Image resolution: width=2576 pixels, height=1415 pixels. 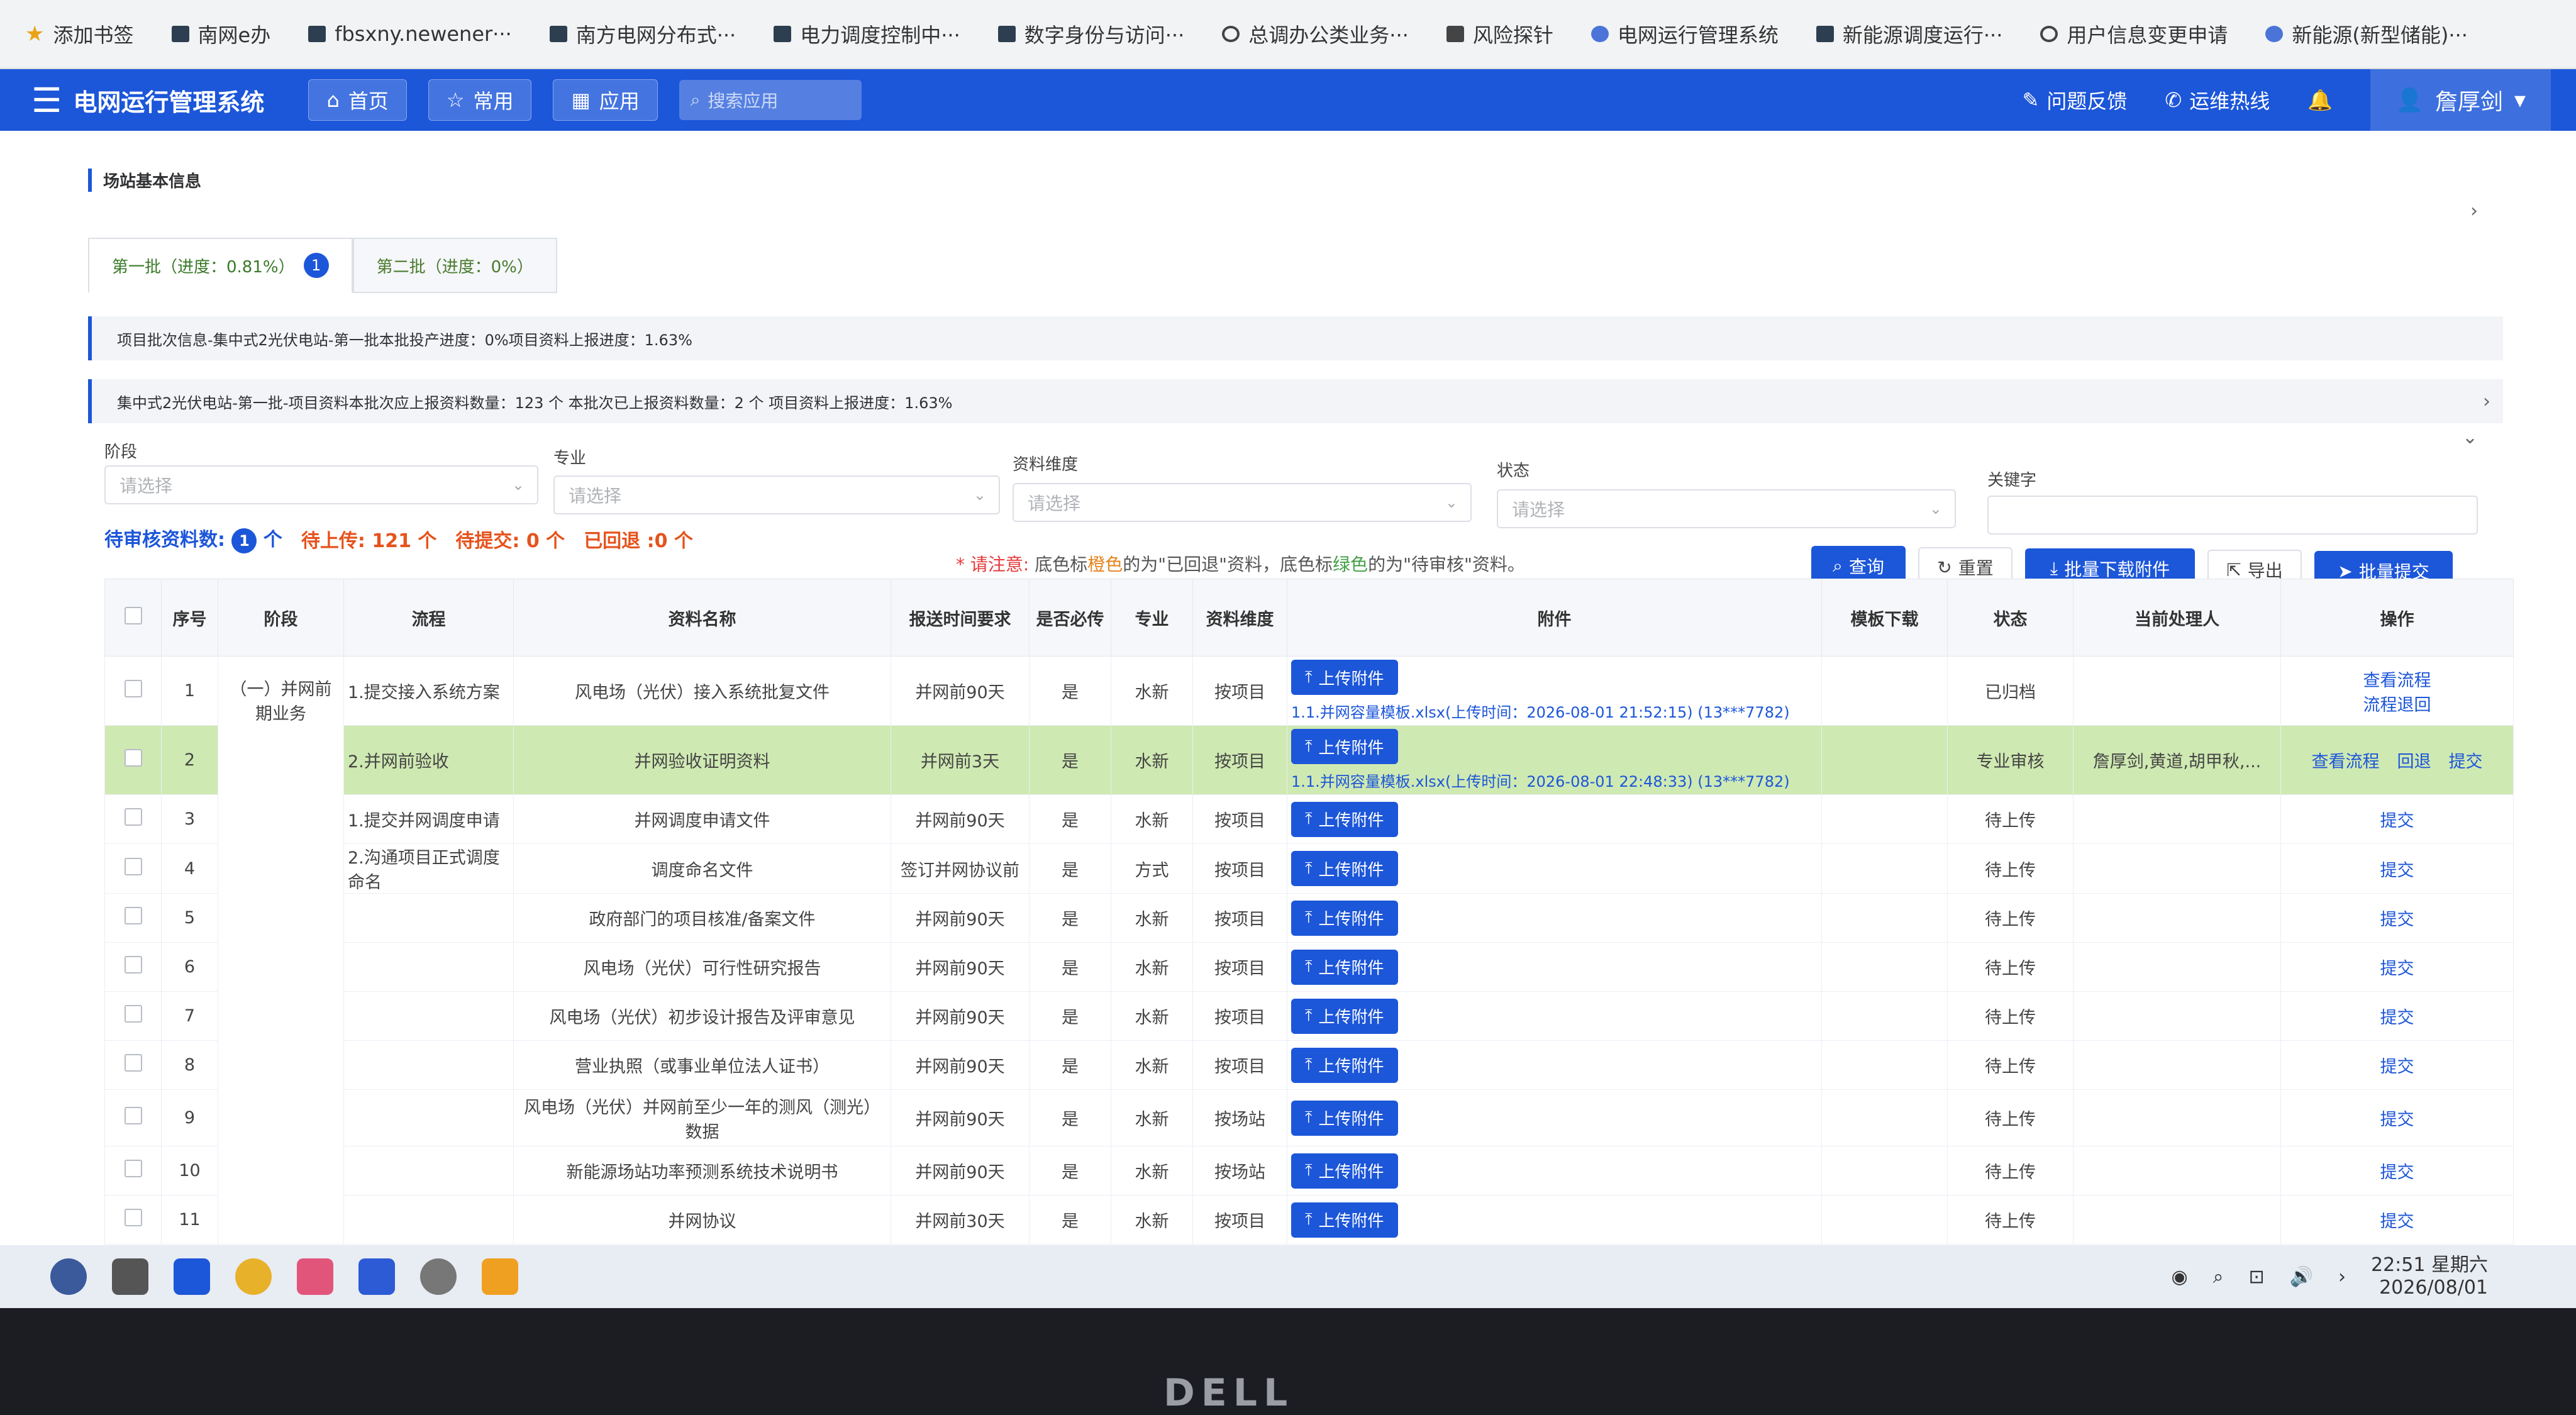 What do you see at coordinates (193, 538) in the screenshot?
I see `pending-review-count: 待审核资料数: 1 个` at bounding box center [193, 538].